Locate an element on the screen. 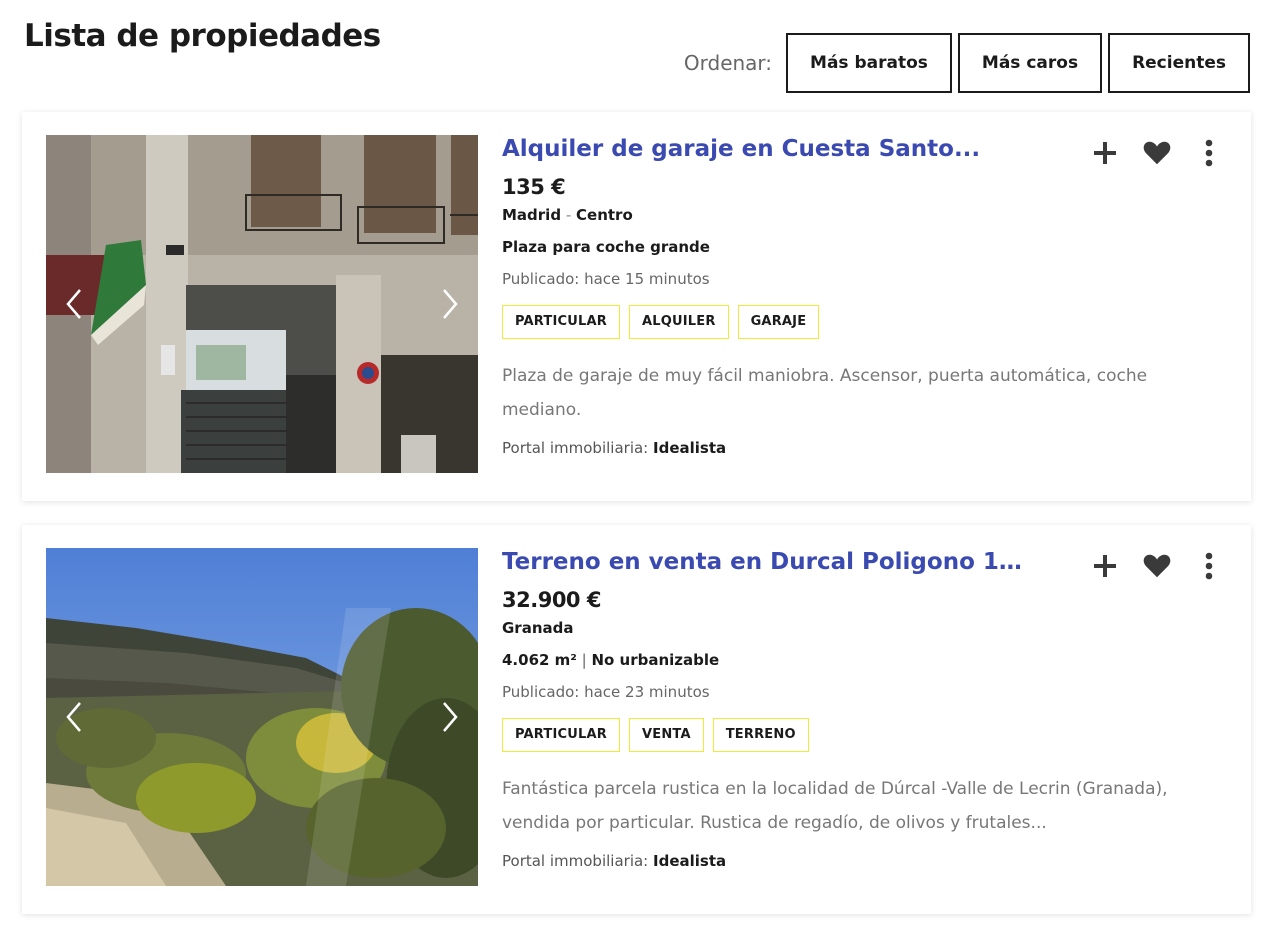 The height and width of the screenshot is (936, 1283). listing-price: 135 € is located at coordinates (534, 186).